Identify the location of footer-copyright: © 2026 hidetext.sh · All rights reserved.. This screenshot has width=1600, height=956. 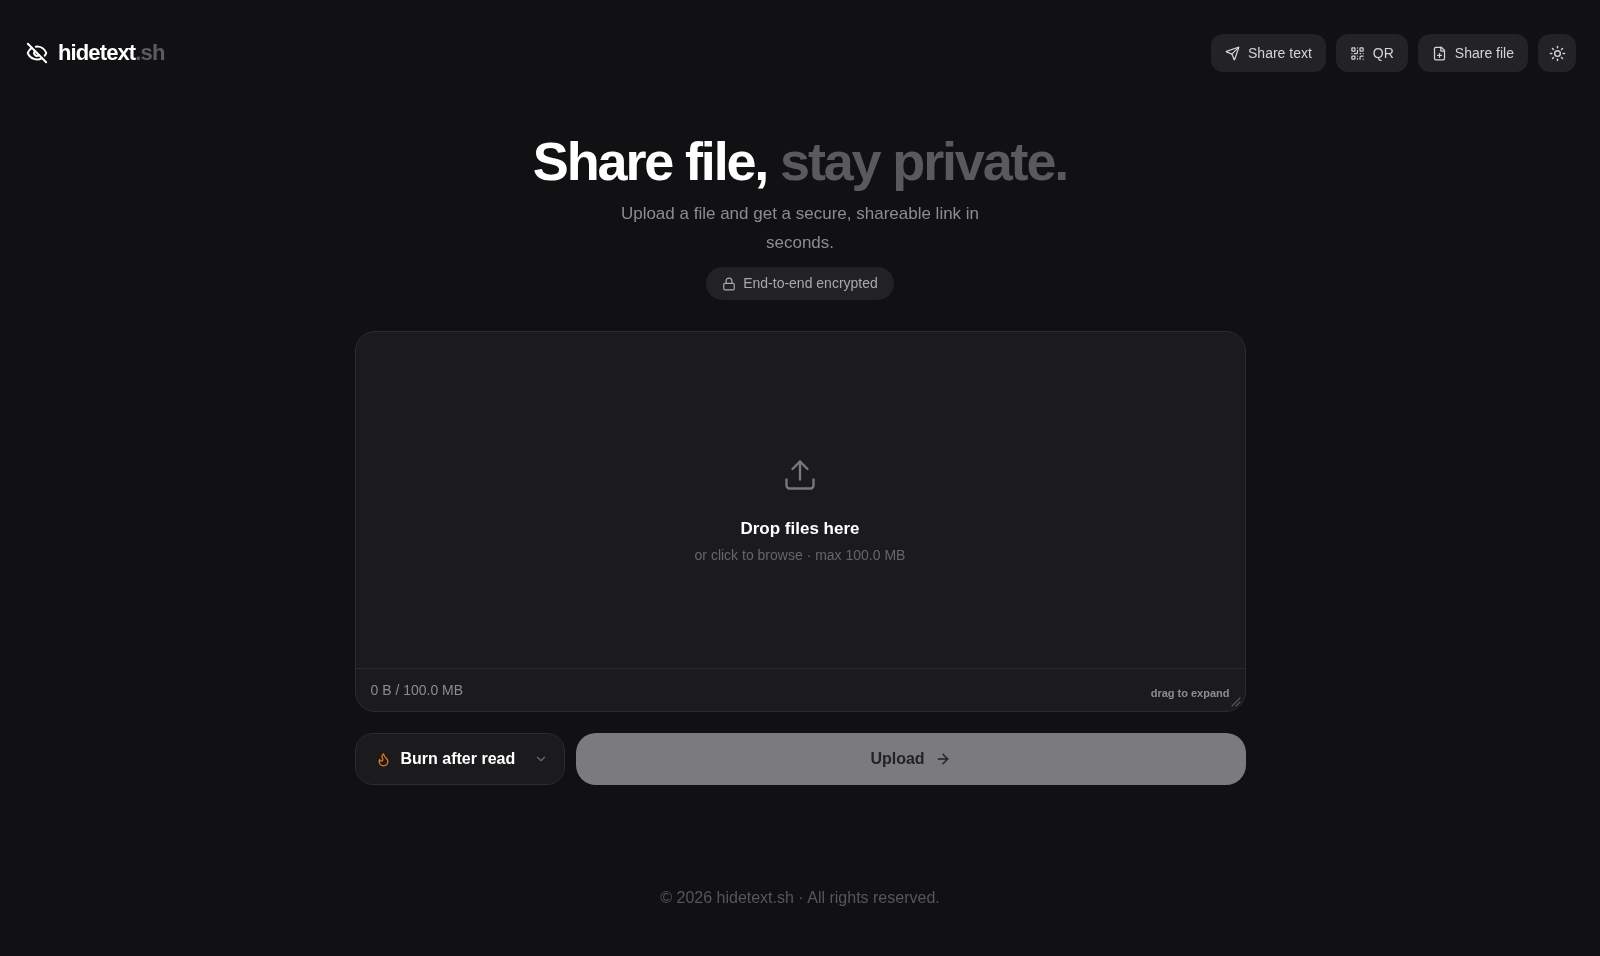
(800, 898).